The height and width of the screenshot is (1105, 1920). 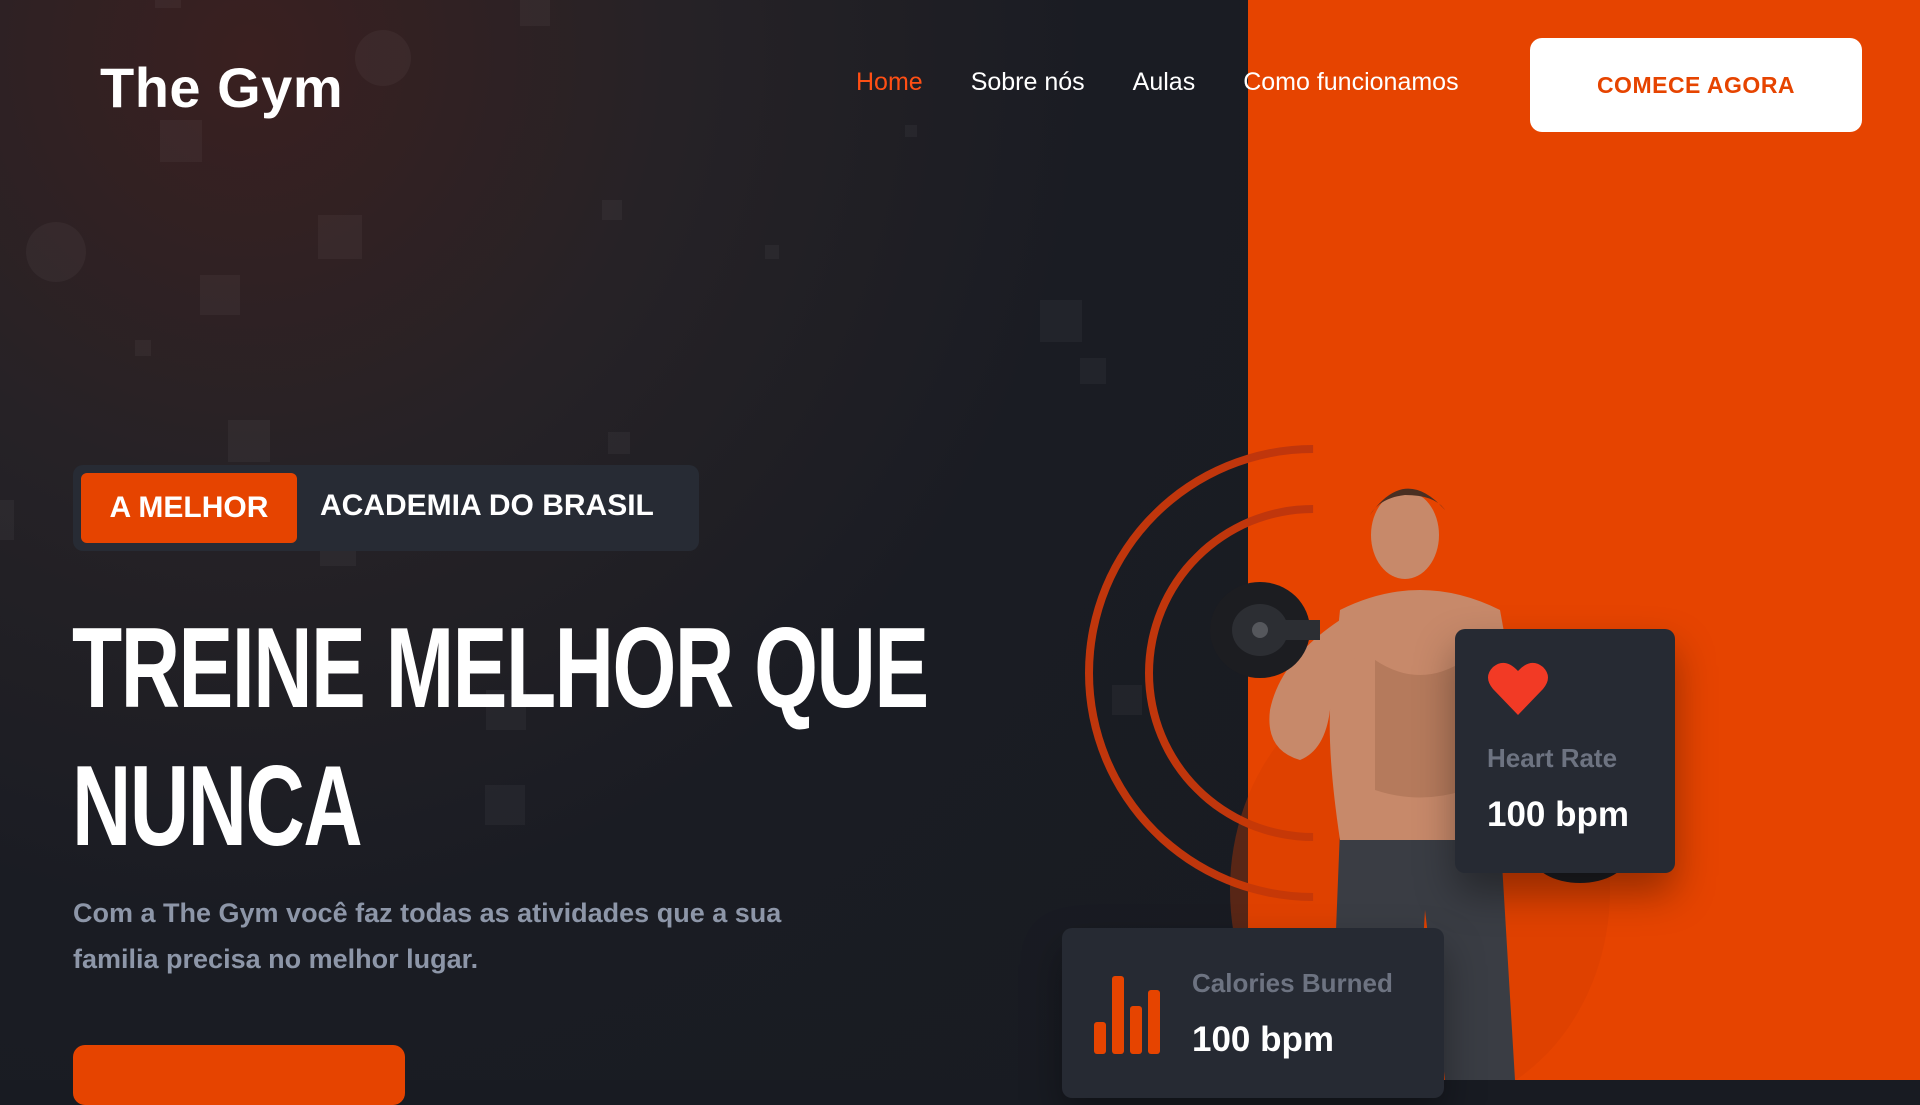 I want to click on tagline-text: ACADEMIA DO BRASIL, so click(x=487, y=505).